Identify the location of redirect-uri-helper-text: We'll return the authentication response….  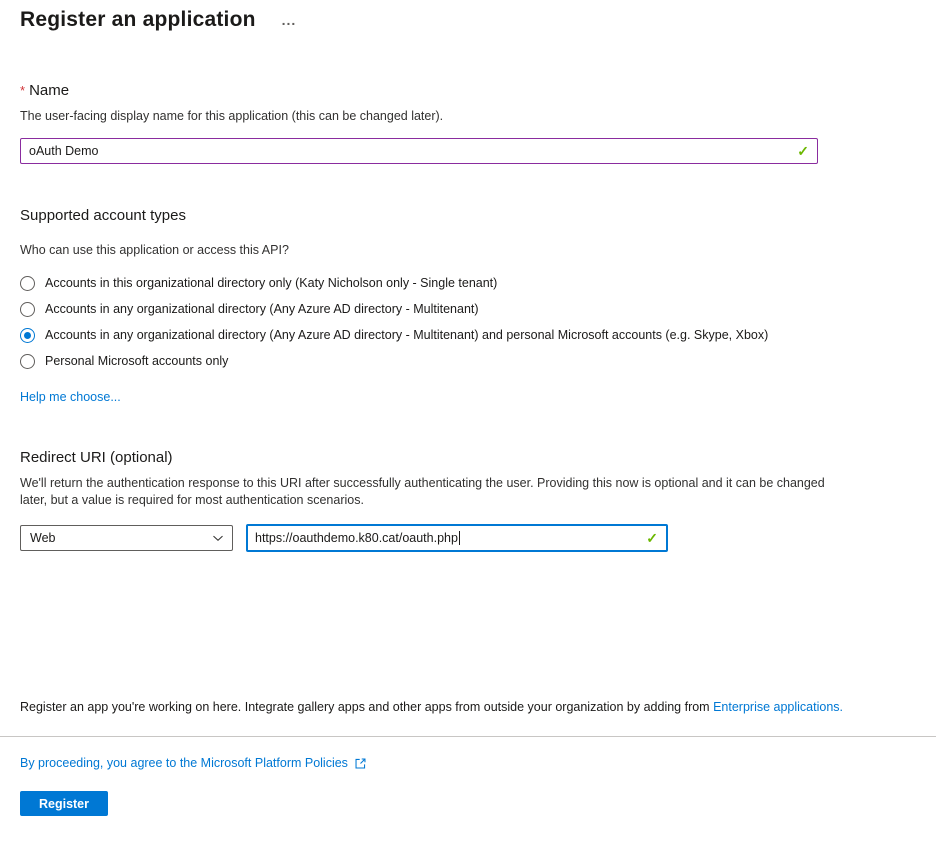
(422, 491).